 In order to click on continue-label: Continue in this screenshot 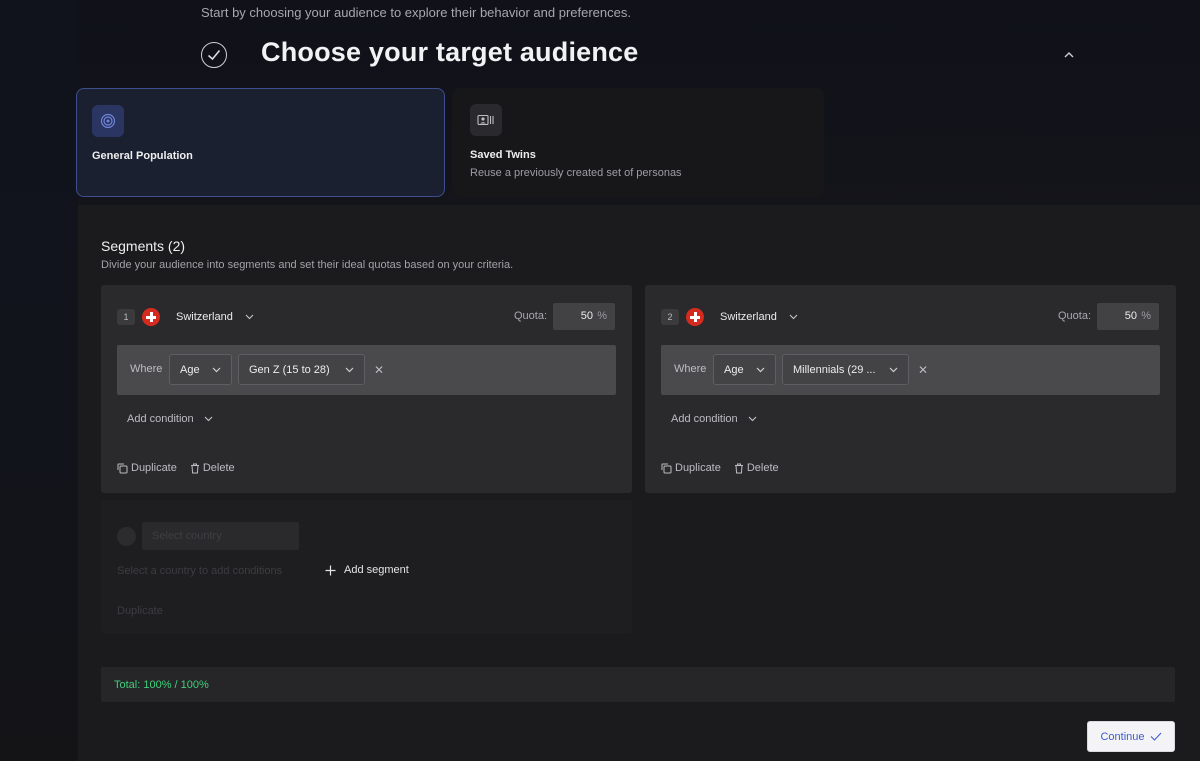, I will do `click(1122, 736)`.